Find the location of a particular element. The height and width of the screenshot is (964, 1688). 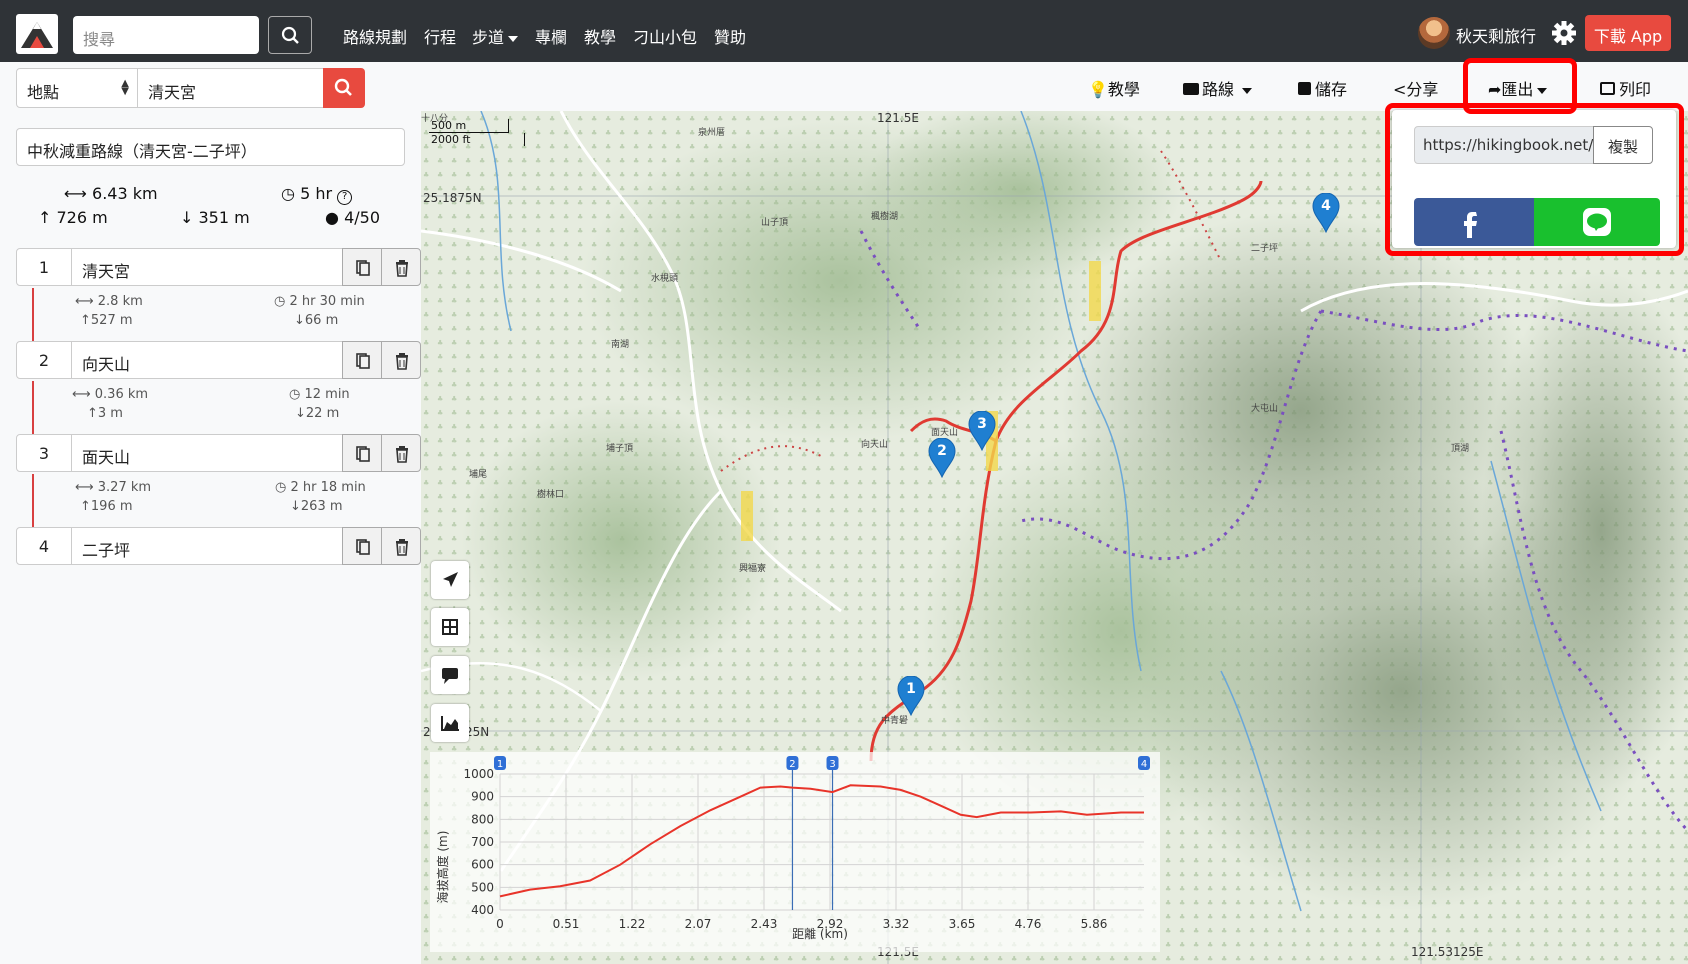

segment-2-descent-value: 22 m is located at coordinates (322, 413).